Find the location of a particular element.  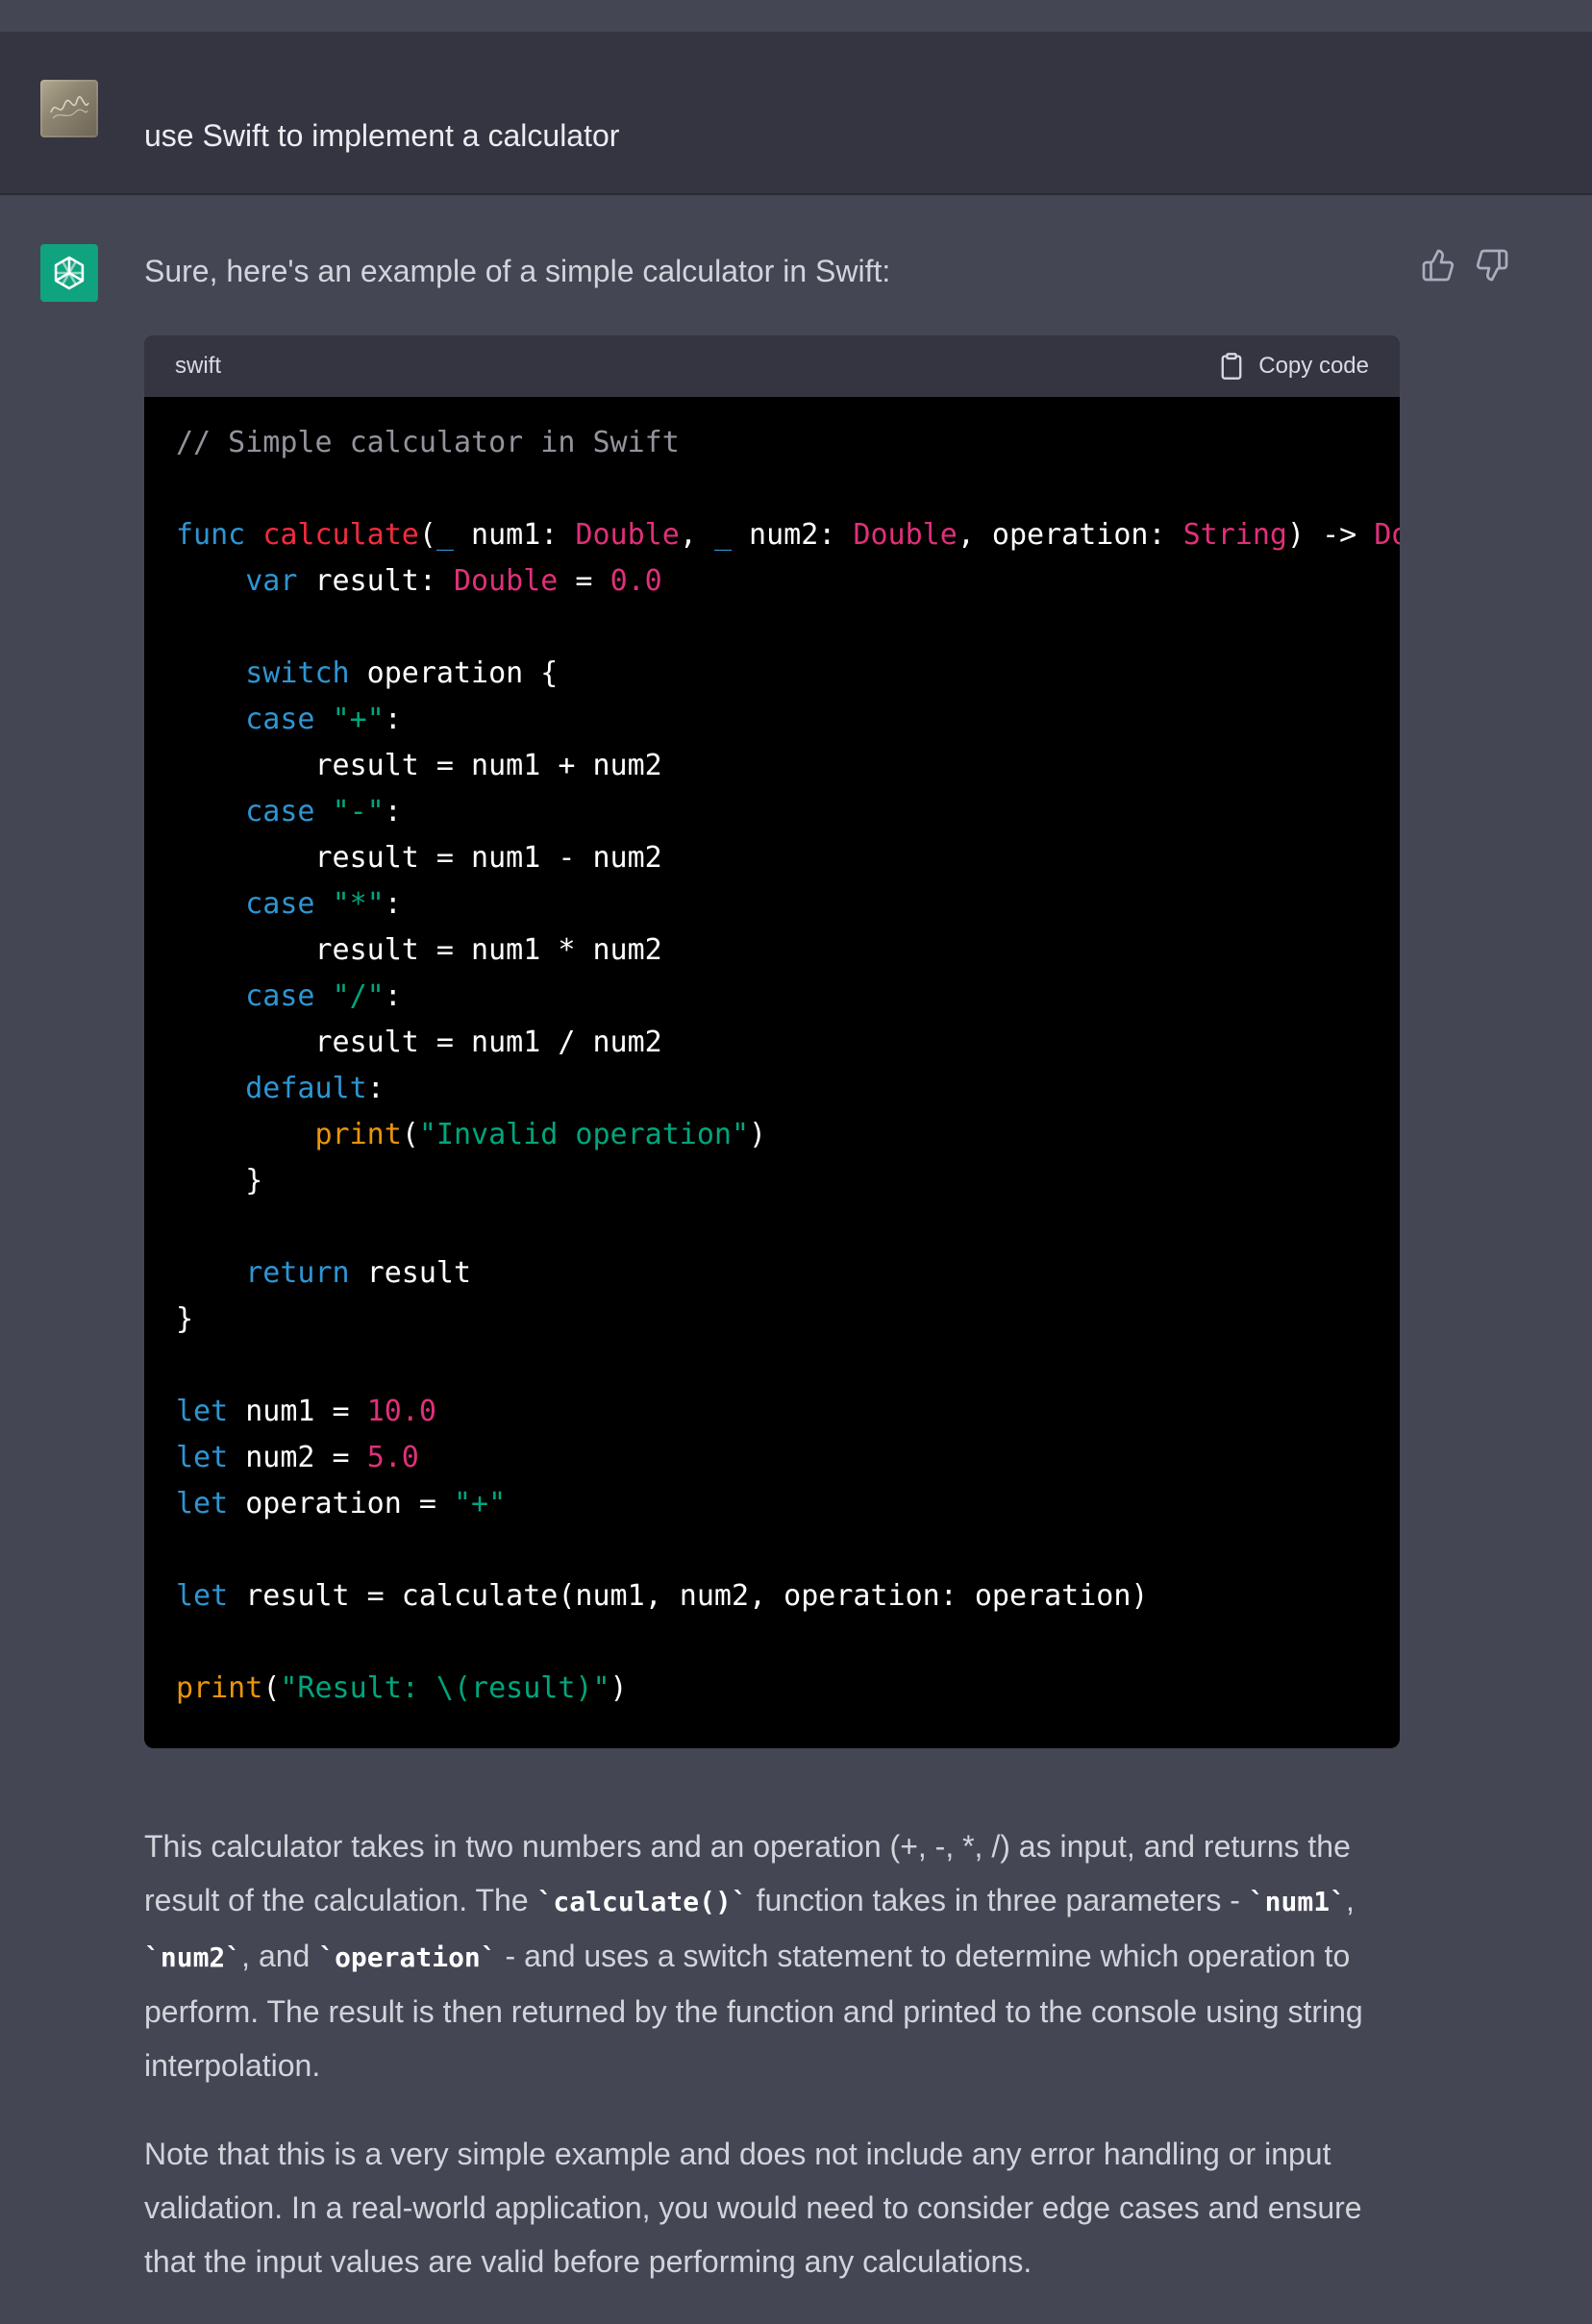

code-token: result is located at coordinates (410, 1273).